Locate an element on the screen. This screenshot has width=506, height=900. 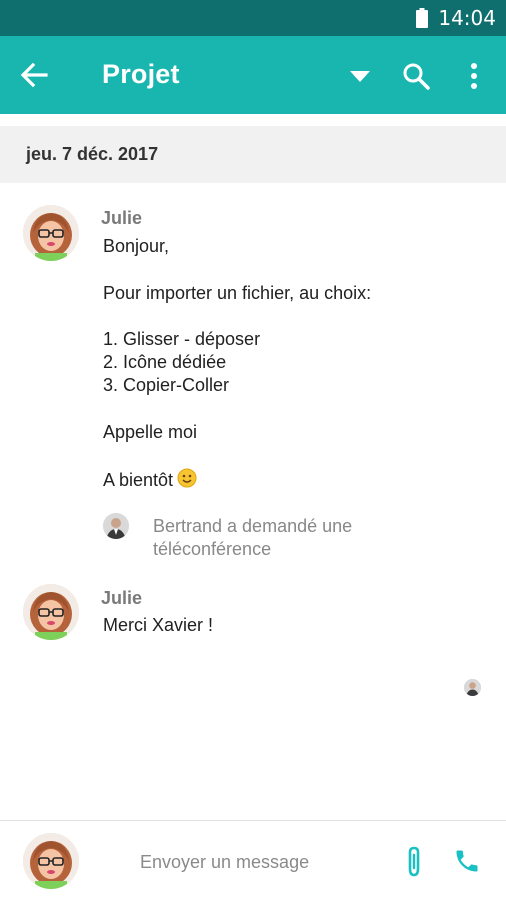
message-text: Merci Xavier ! is located at coordinates (158, 625).